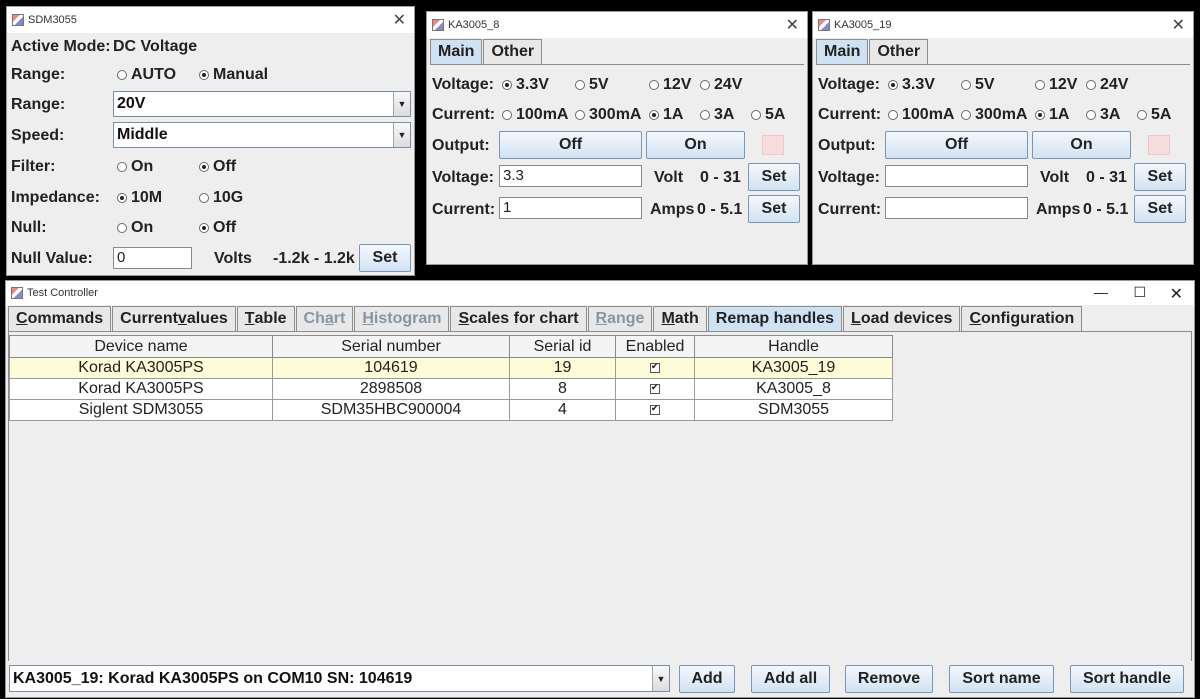 This screenshot has width=1200, height=699. Describe the element at coordinates (562, 346) in the screenshot. I see `col-serial-id: Serial id` at that location.